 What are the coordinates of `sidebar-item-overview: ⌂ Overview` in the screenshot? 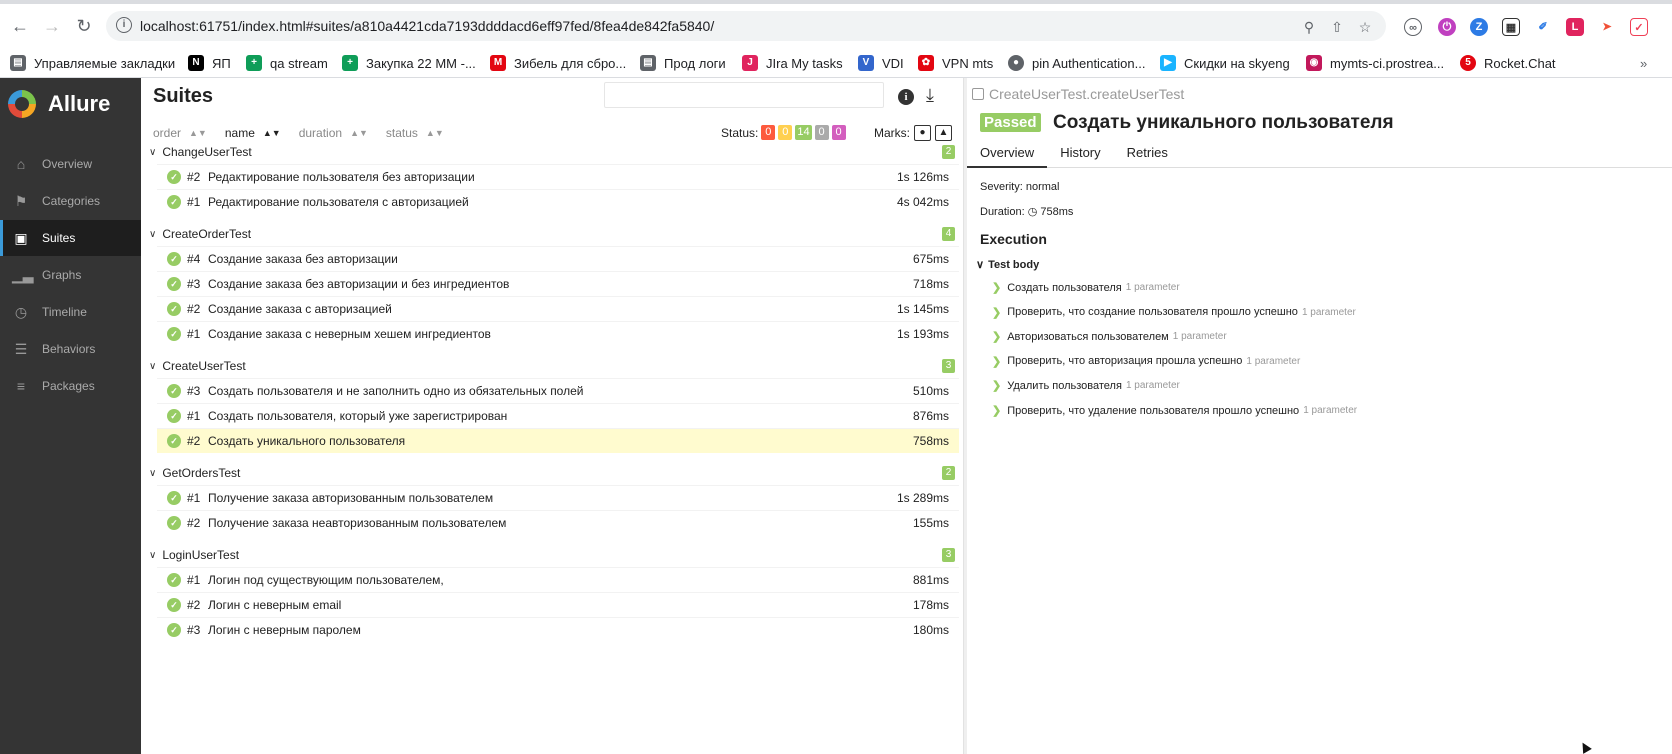 It's located at (70, 164).